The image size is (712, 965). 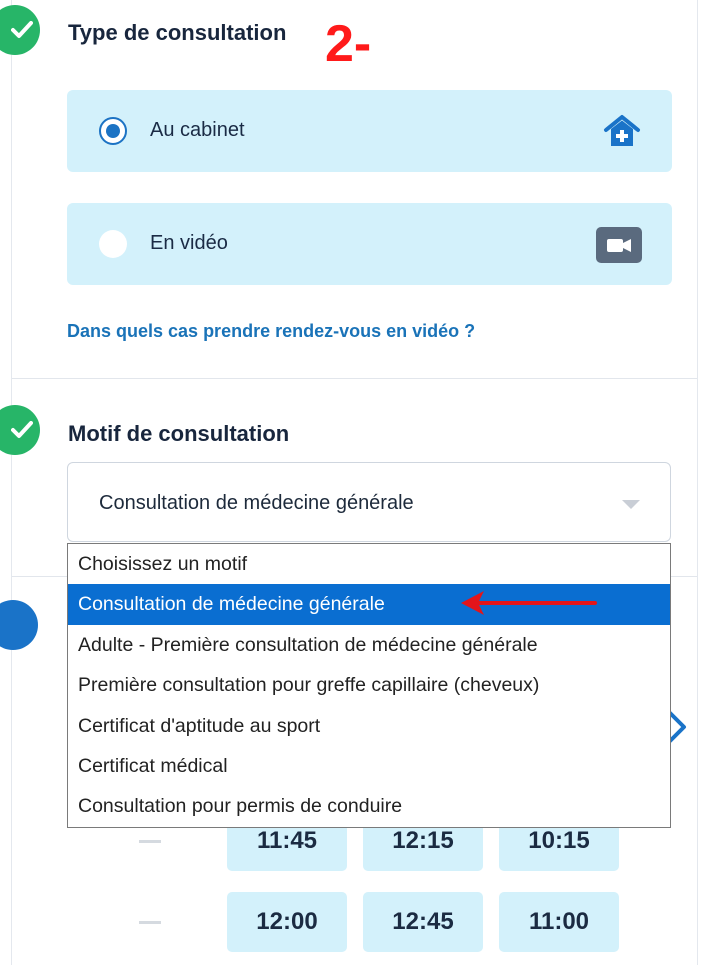 I want to click on dropdown-option: Choisissez un motif, so click(x=369, y=564).